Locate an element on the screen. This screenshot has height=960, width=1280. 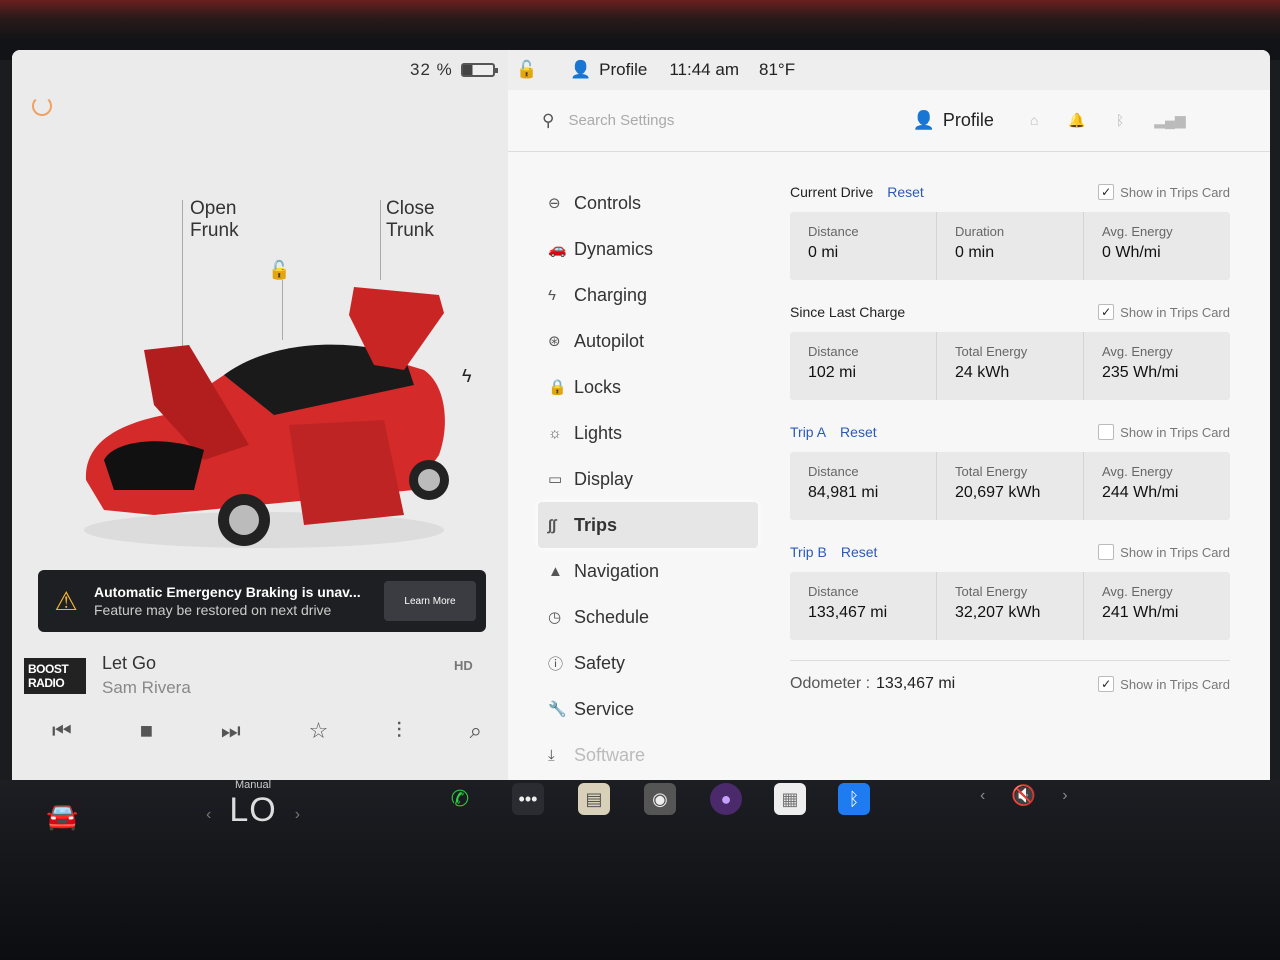
menu-item-navigation: ▲ Navigation is located at coordinates (648, 571).